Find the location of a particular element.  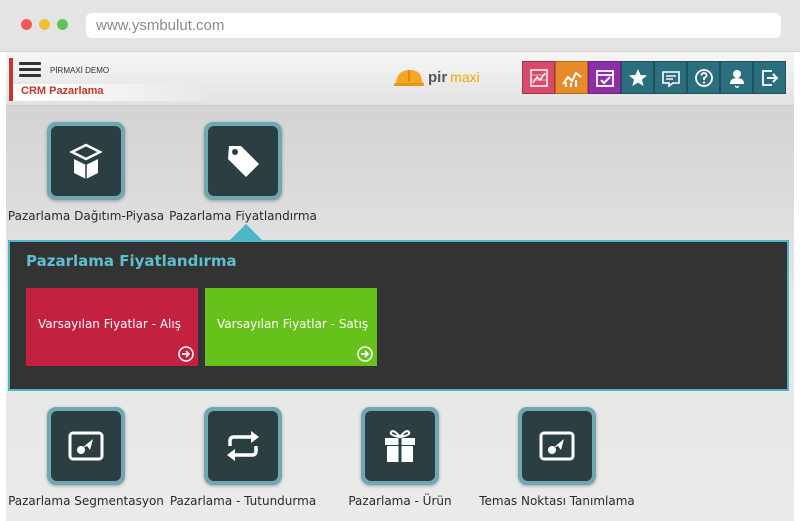

app-header: PİRMAXİ DEMO CRM Pazarlama pir maxi is located at coordinates (400, 79).